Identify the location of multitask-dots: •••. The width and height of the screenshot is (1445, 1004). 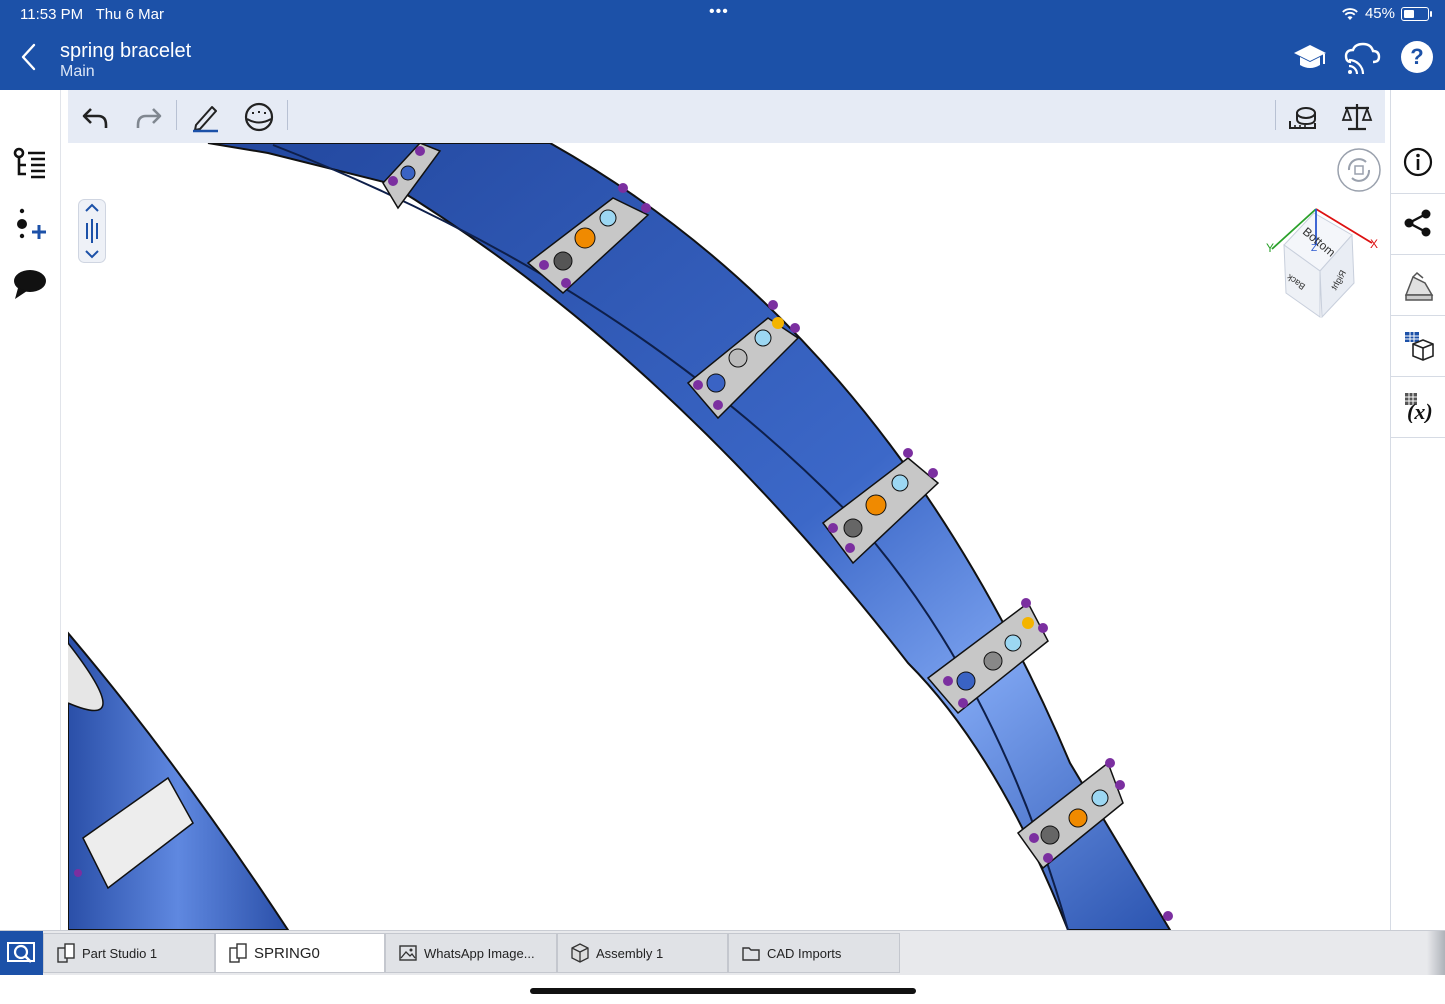
(719, 12).